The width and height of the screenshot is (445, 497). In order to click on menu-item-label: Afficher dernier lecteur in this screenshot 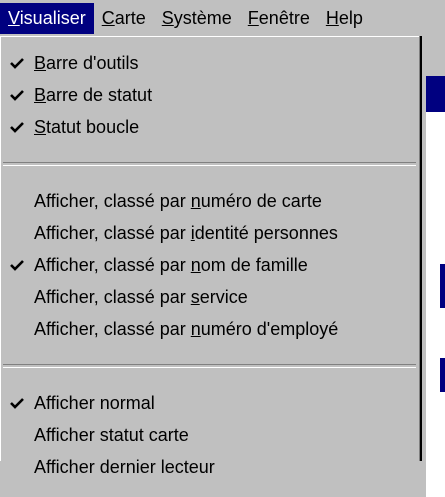, I will do `click(124, 467)`.